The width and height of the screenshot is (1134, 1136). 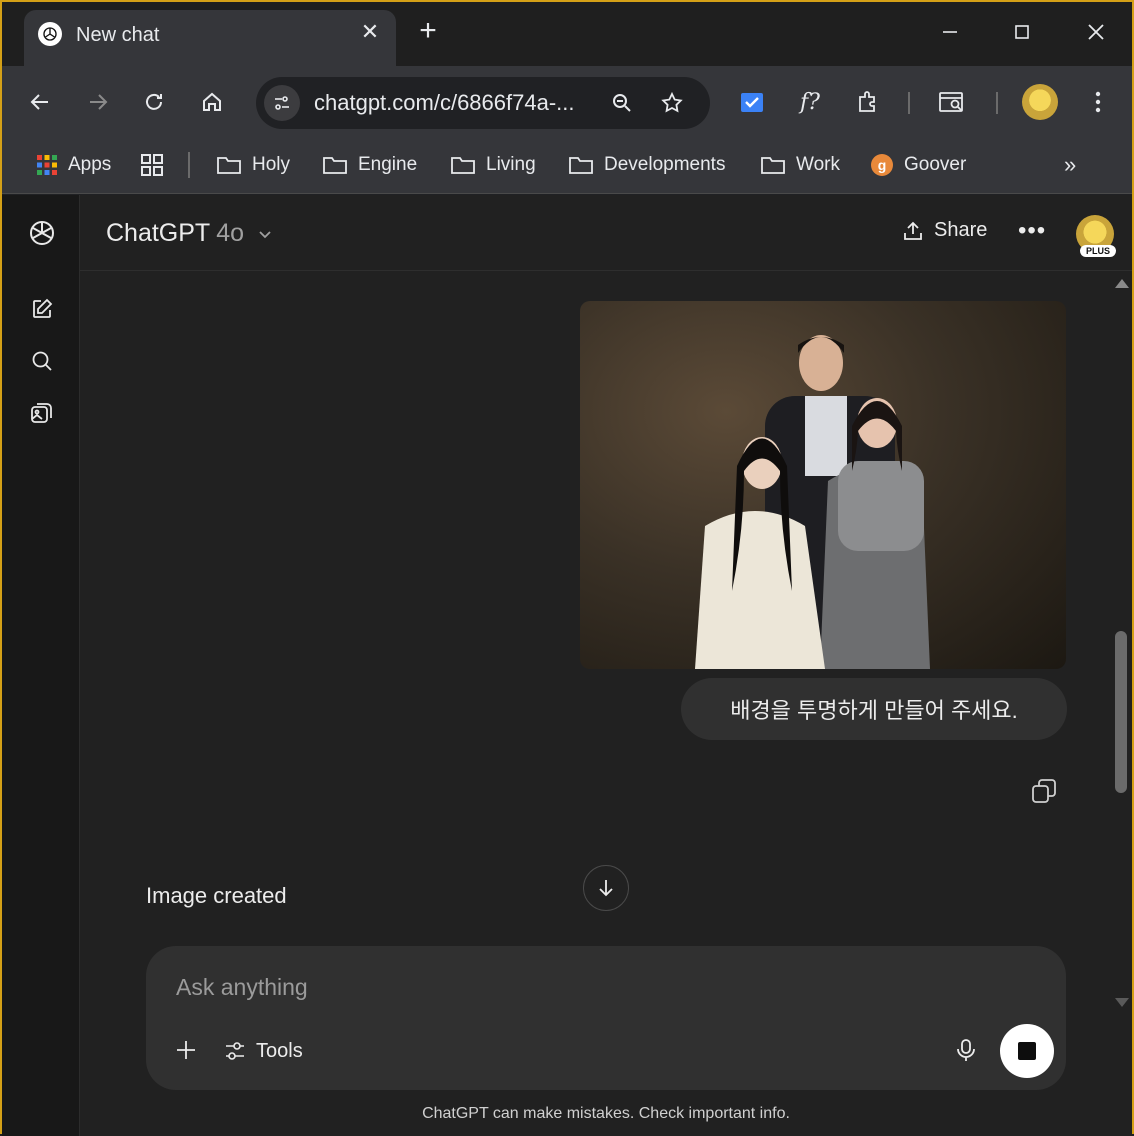 I want to click on scroll-to-bottom-button, so click(x=606, y=888).